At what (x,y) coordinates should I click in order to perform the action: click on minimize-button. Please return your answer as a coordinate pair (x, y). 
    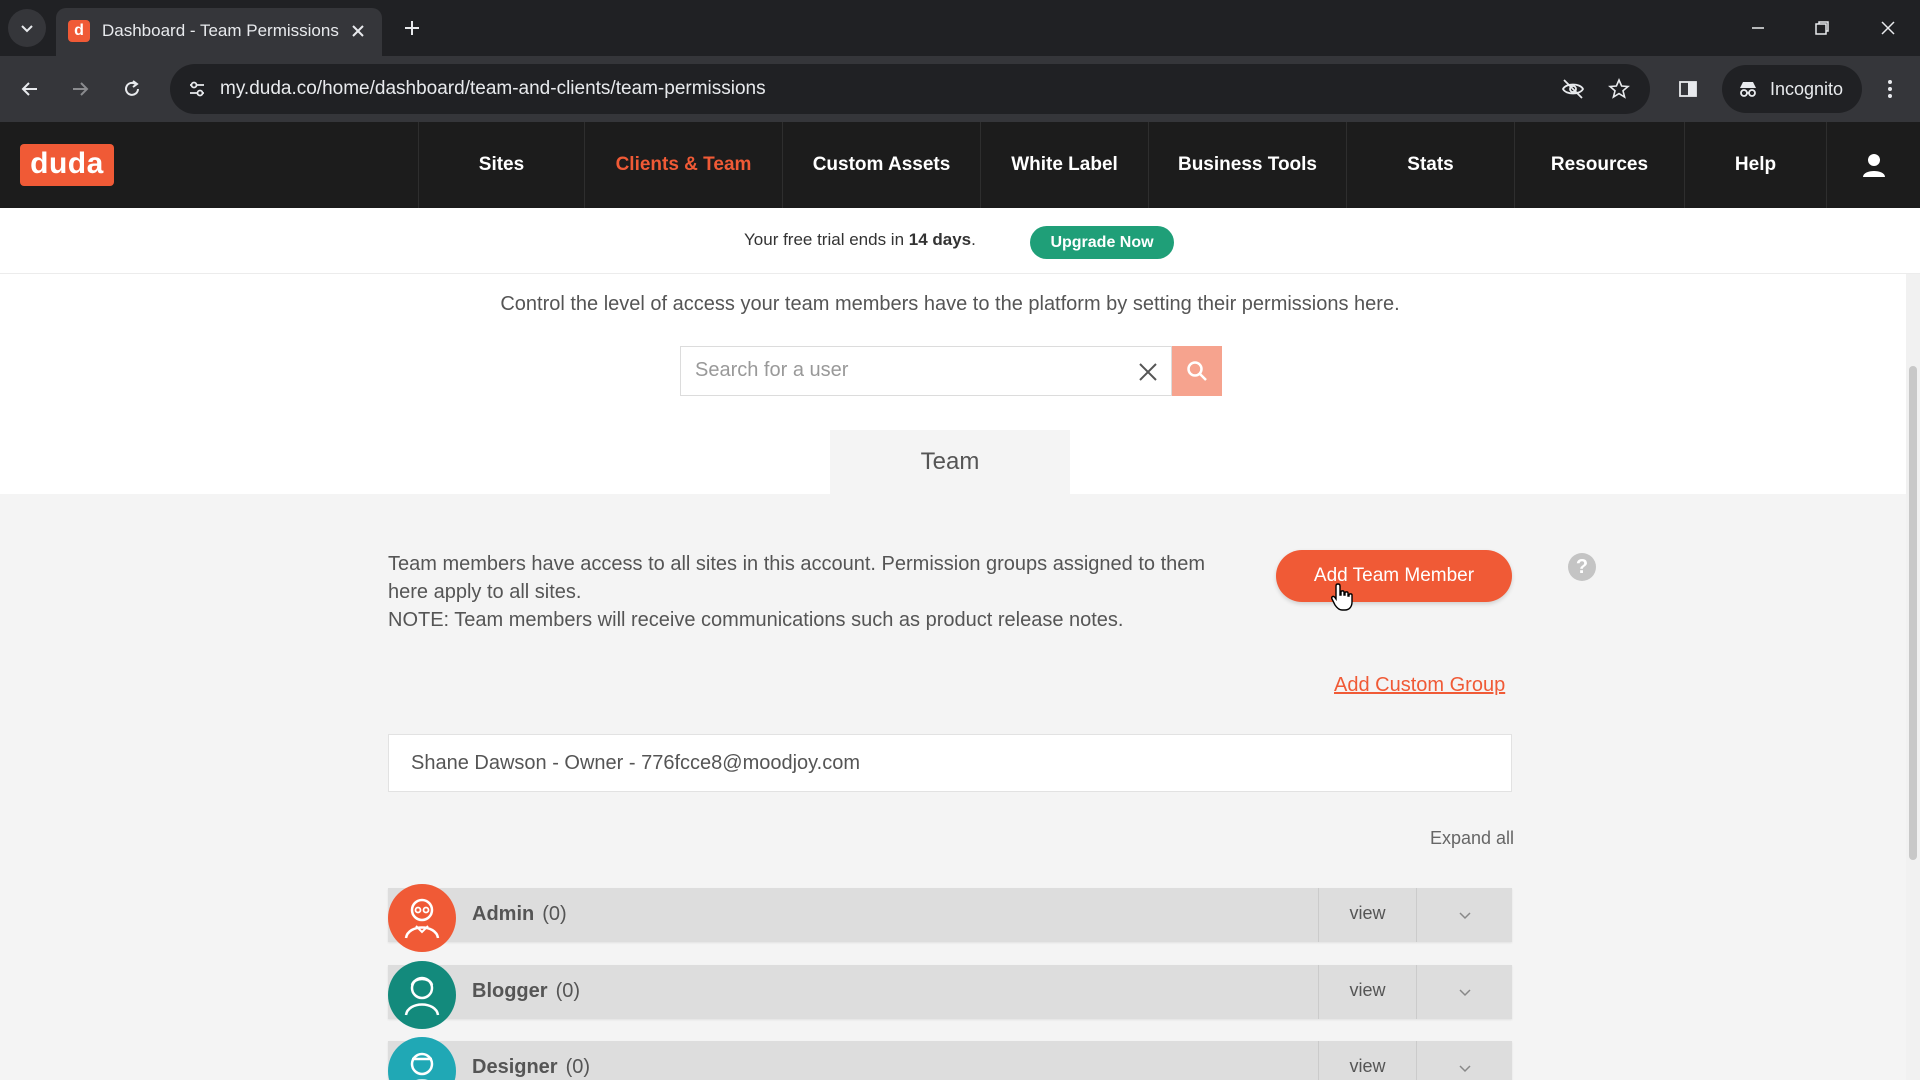
    Looking at the image, I should click on (1758, 28).